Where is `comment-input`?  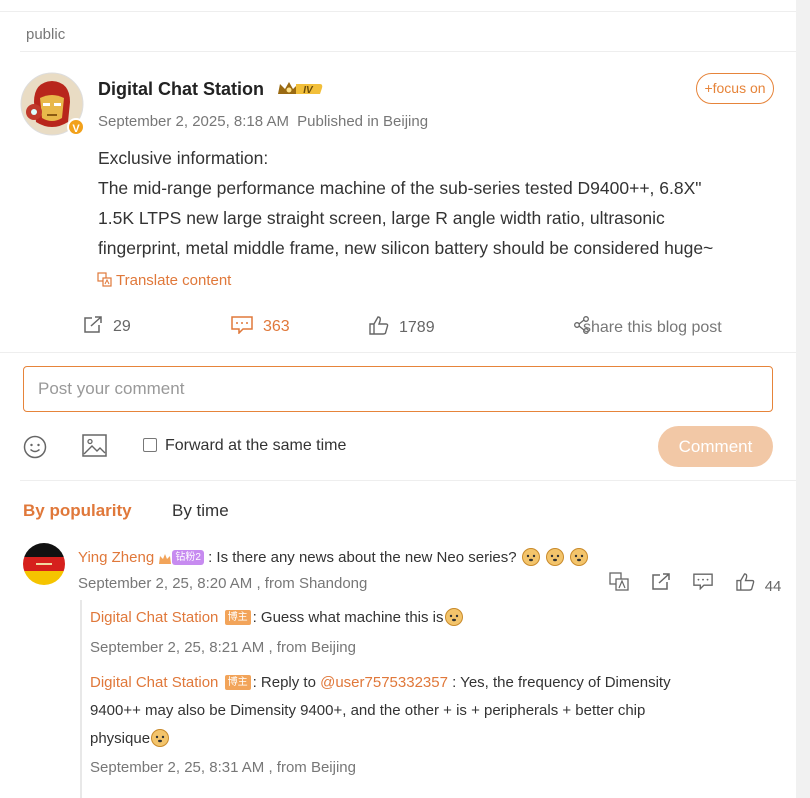 comment-input is located at coordinates (398, 389).